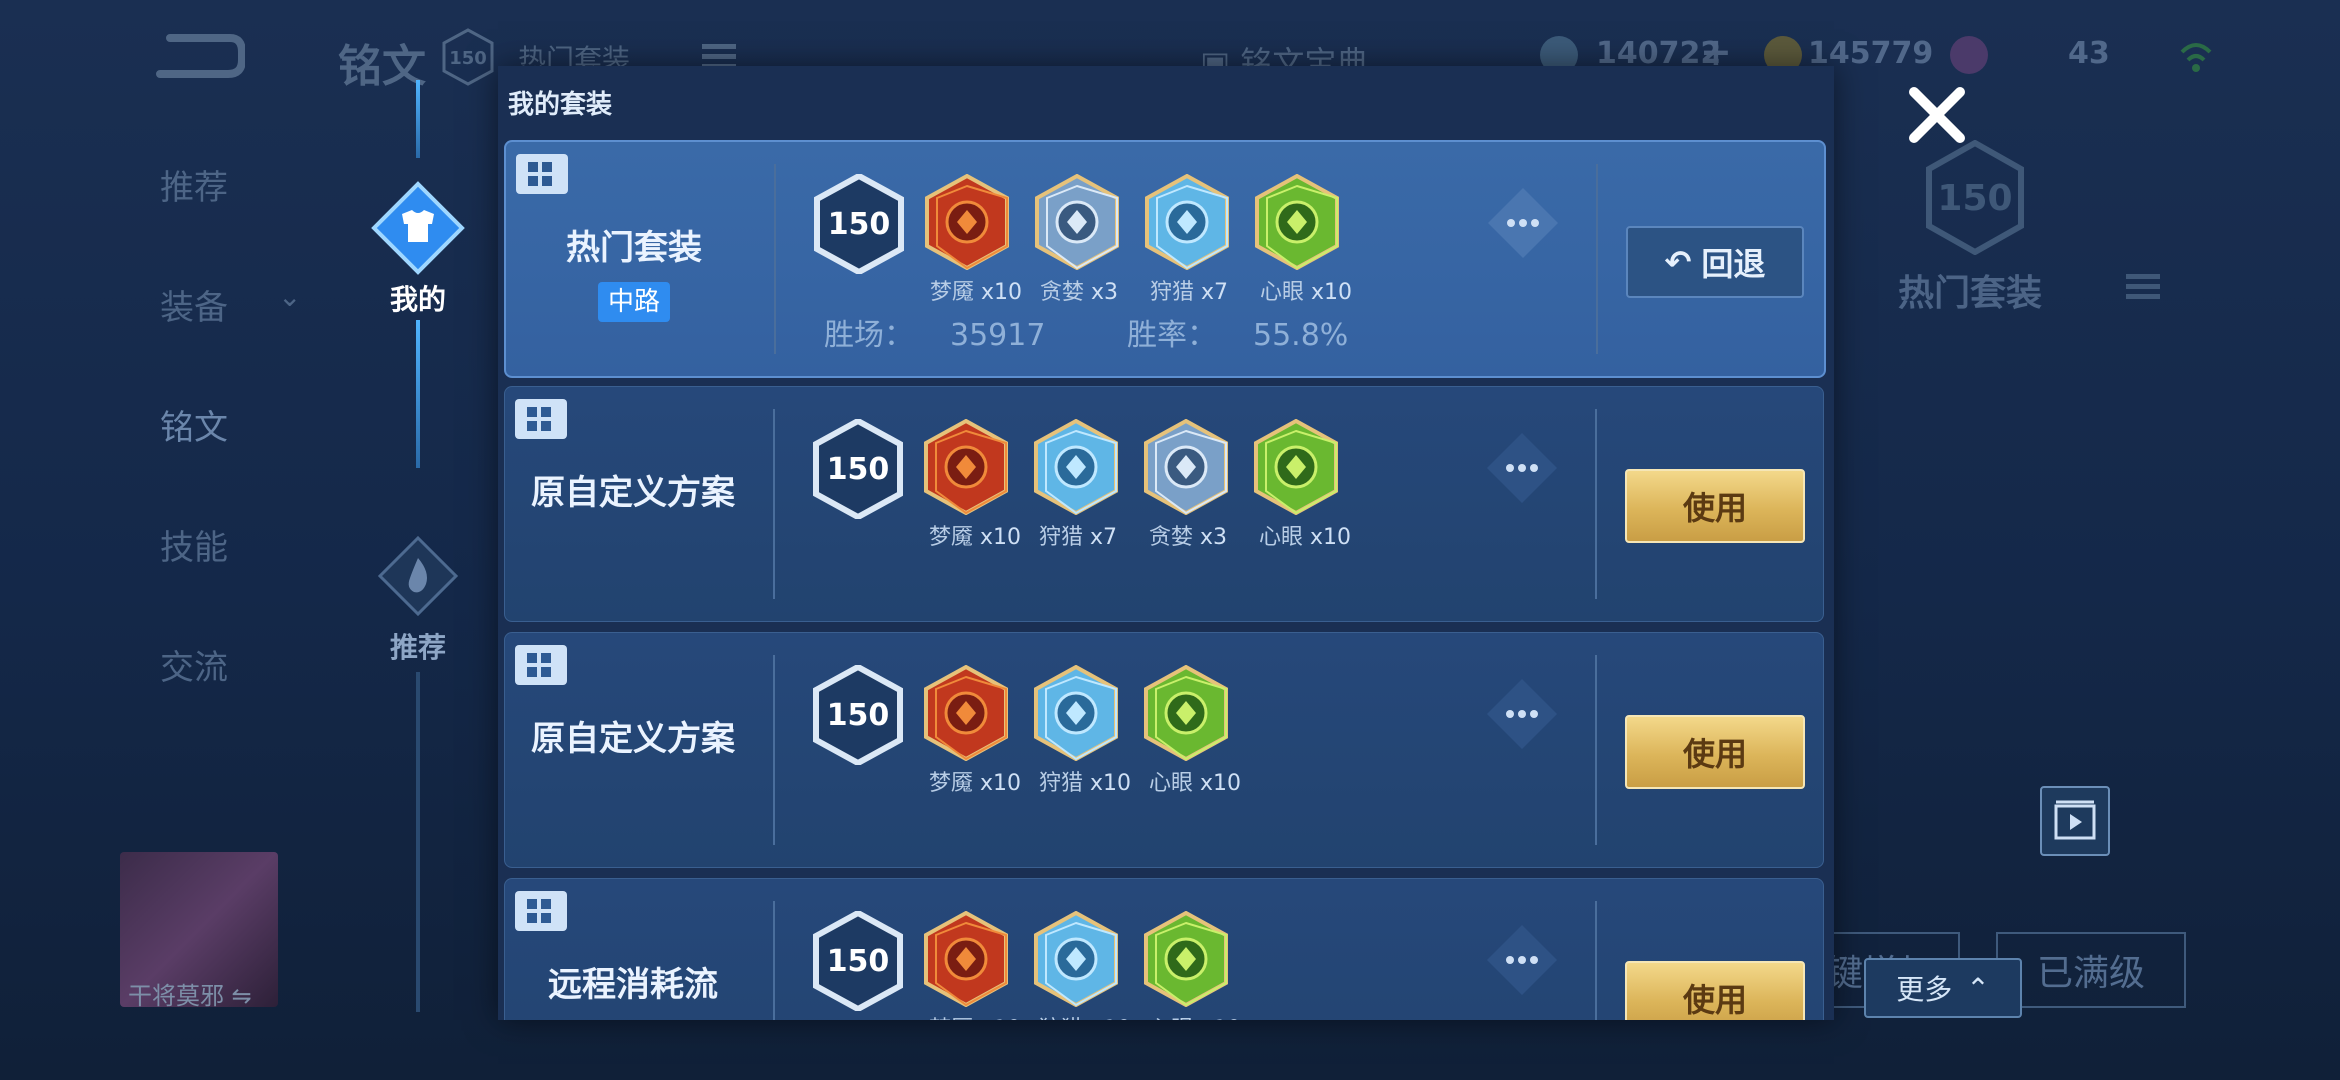 Image resolution: width=2340 pixels, height=1080 pixels. I want to click on my-armor-icon, so click(418, 228).